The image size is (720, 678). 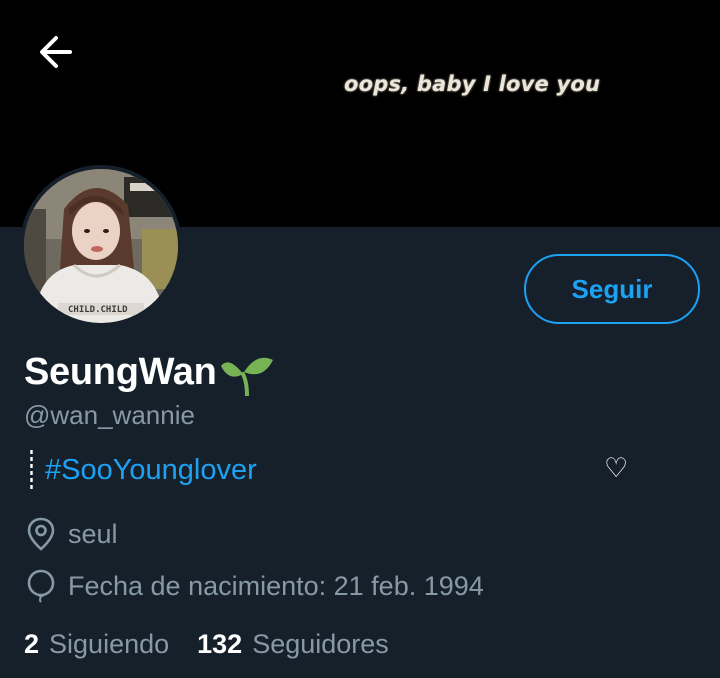 I want to click on avatar-photo: CHILD.CHILD, so click(x=101, y=246).